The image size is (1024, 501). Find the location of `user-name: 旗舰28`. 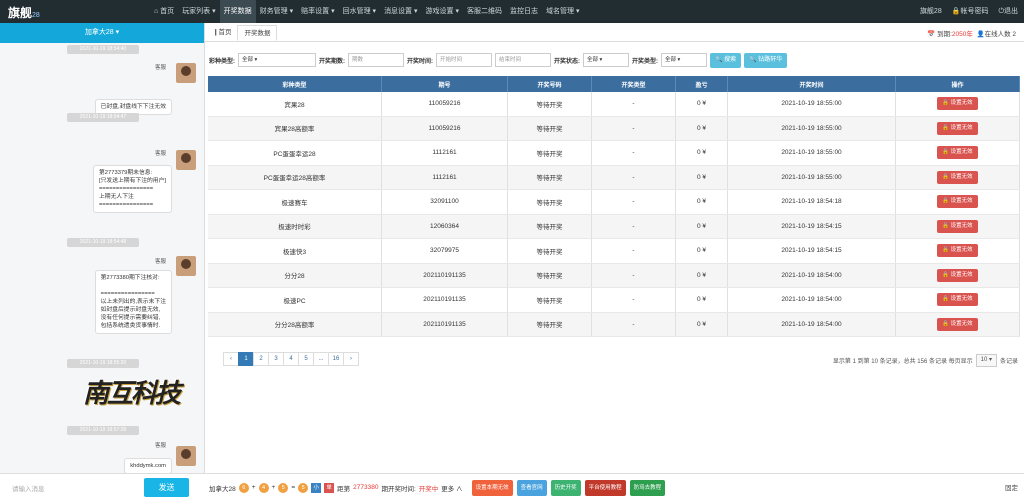

user-name: 旗舰28 is located at coordinates (931, 11).